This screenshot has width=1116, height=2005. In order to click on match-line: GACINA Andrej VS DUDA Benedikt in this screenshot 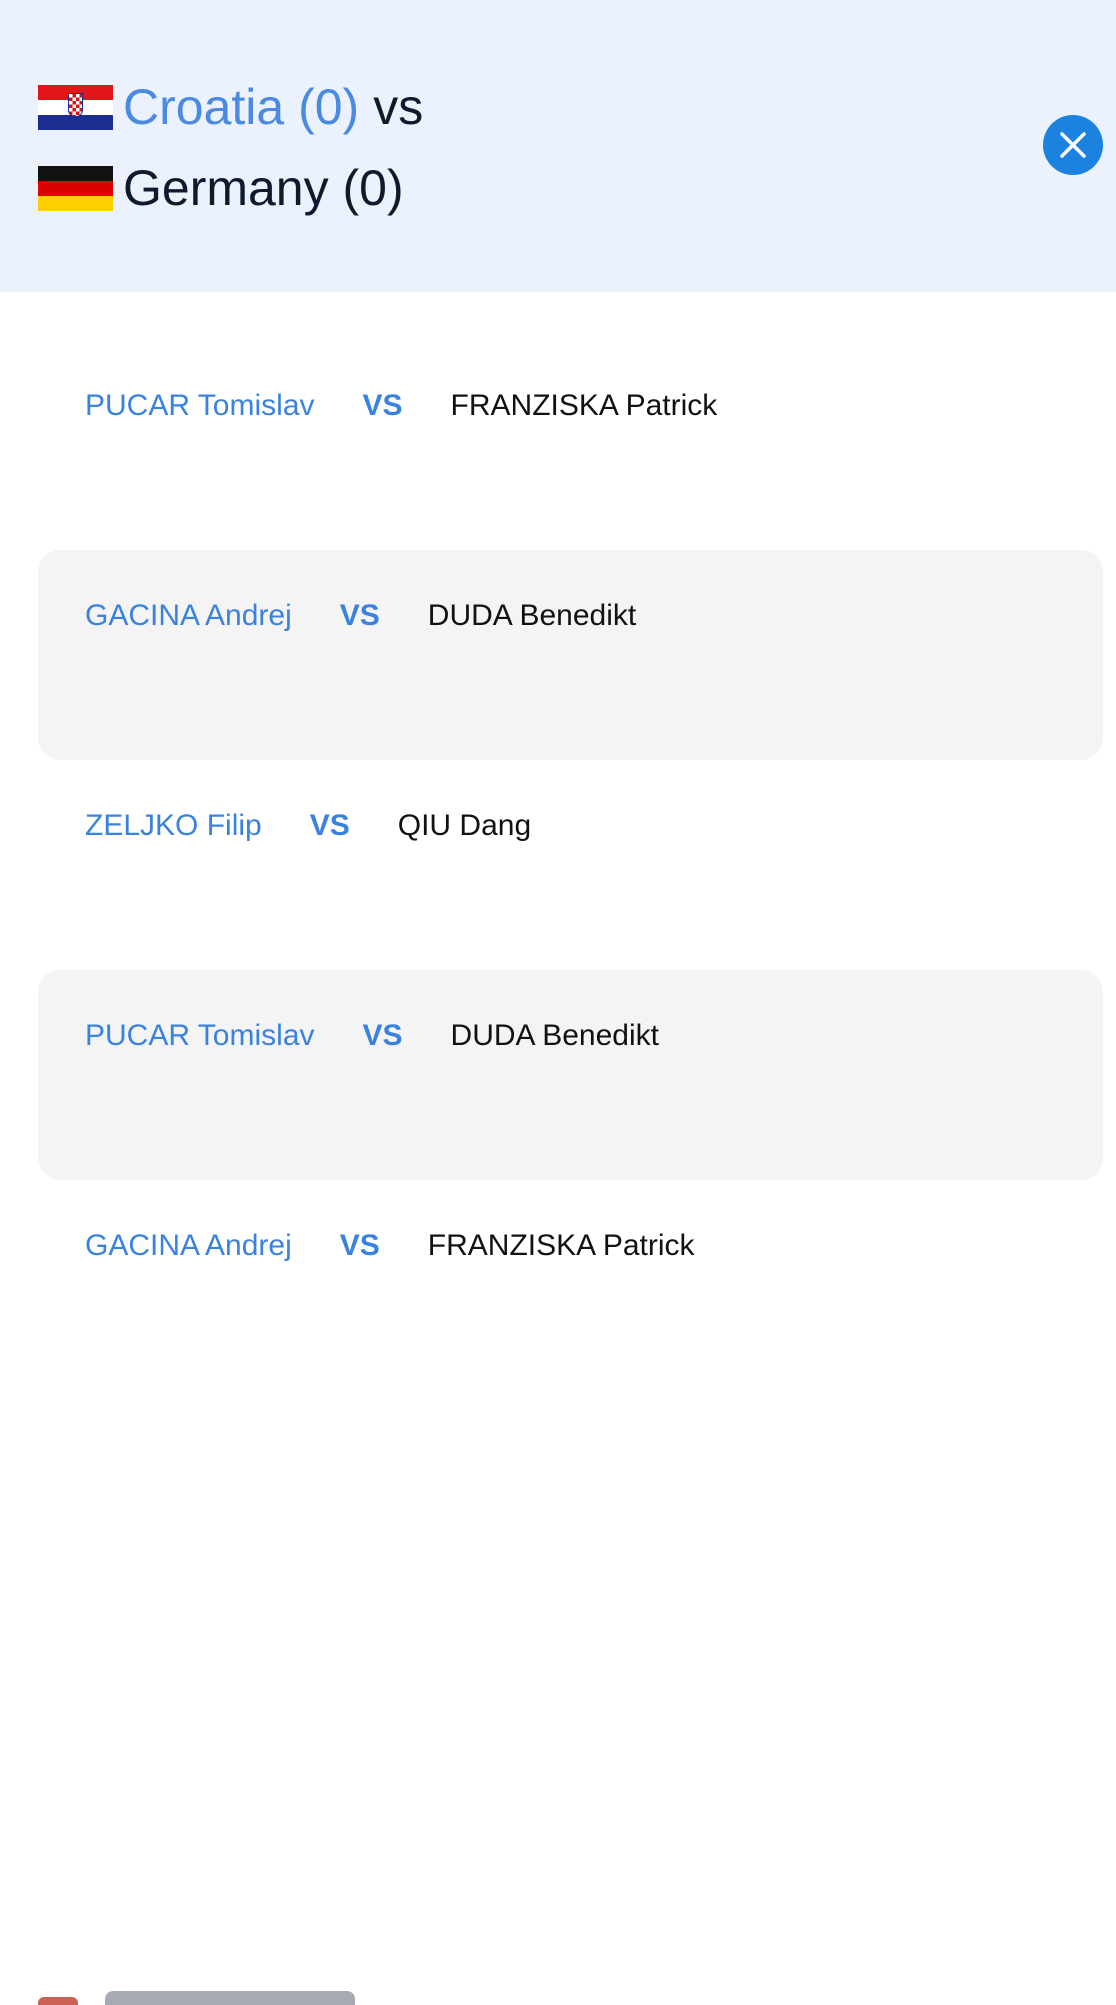, I will do `click(360, 616)`.